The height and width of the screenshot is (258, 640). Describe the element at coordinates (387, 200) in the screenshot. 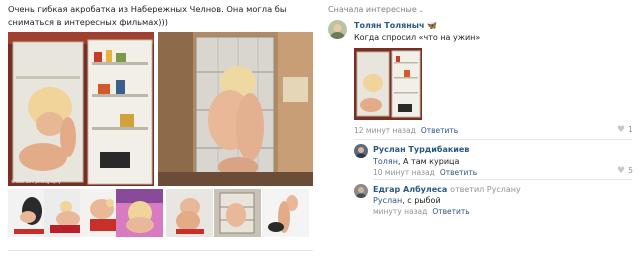

I see `mention-link: Руслан` at that location.